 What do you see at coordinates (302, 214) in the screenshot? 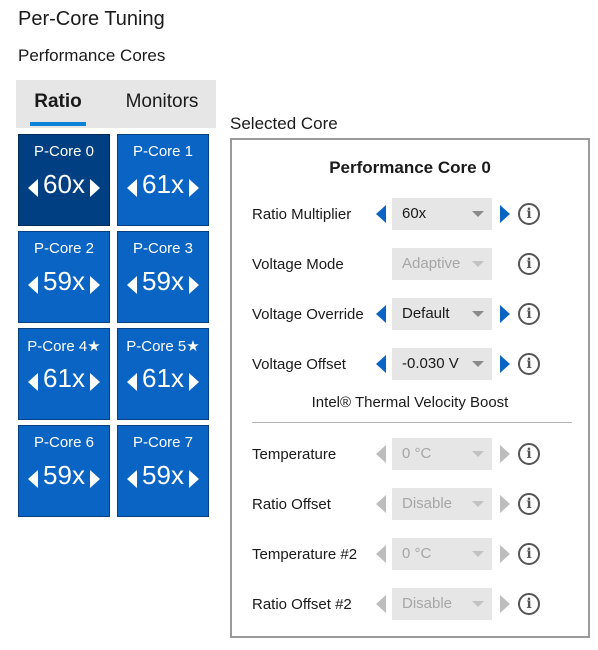
I see `ratio-multiplier-label: Ratio Multiplier` at bounding box center [302, 214].